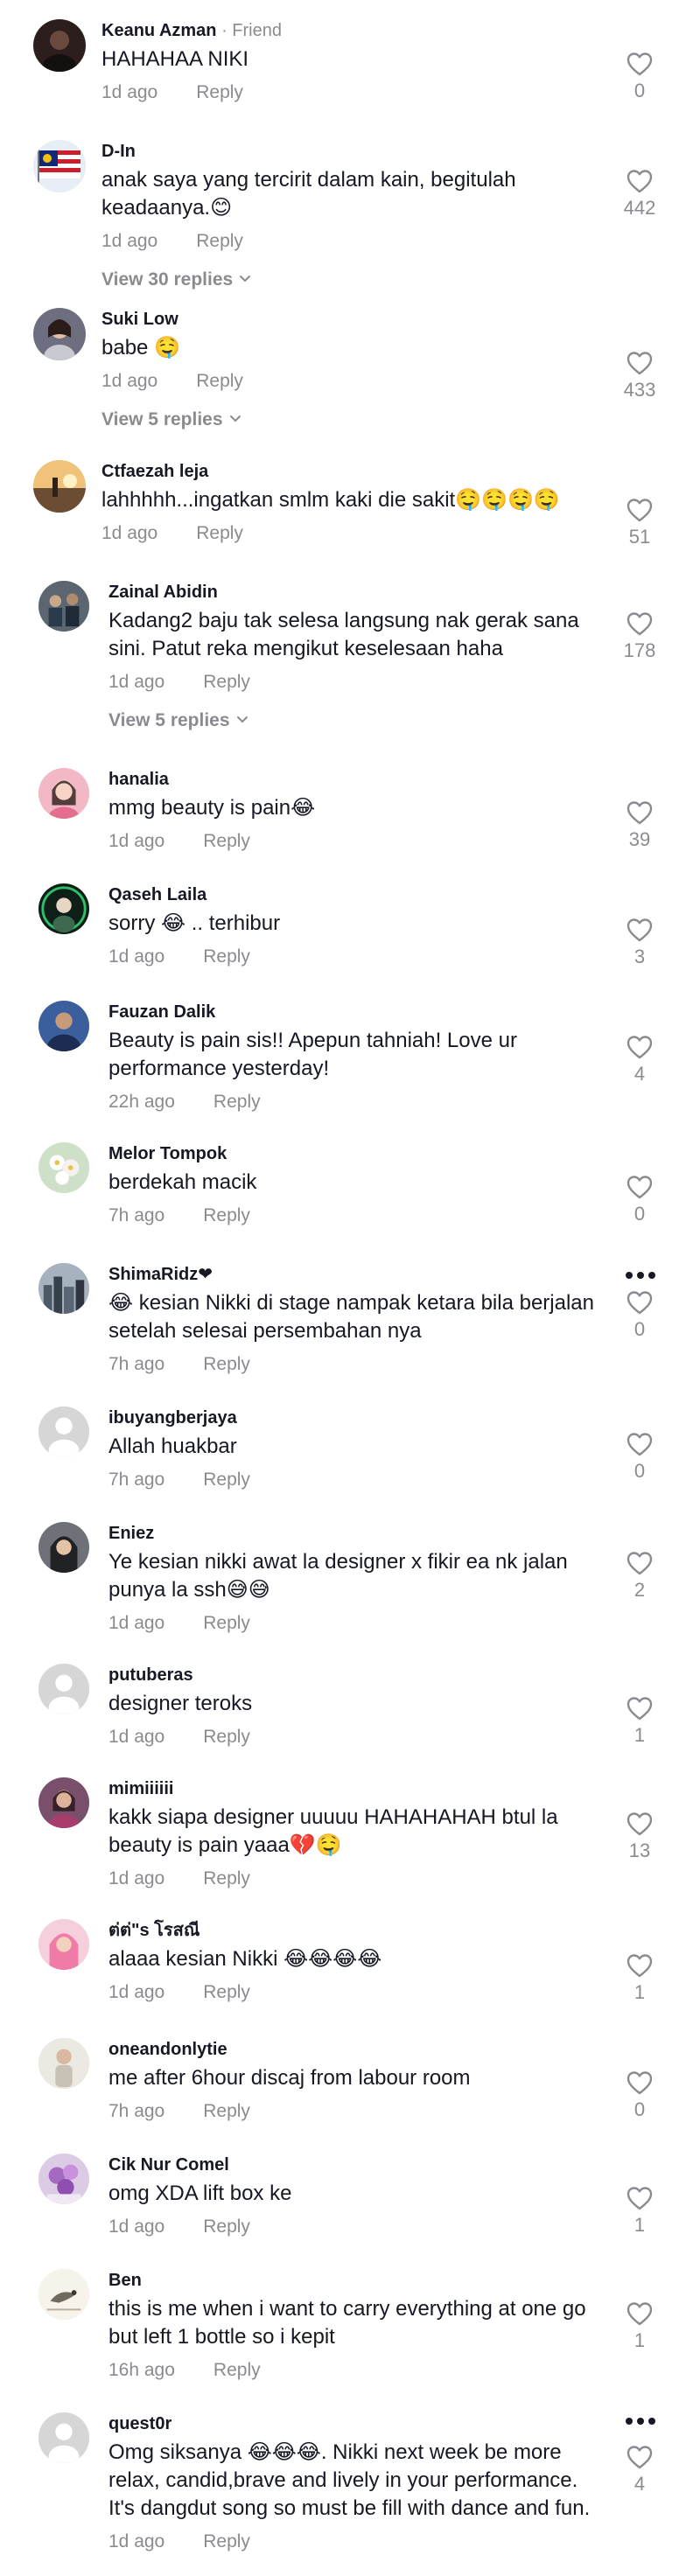 The height and width of the screenshot is (2576, 700). I want to click on comment-username: mimiiiiii, so click(353, 1788).